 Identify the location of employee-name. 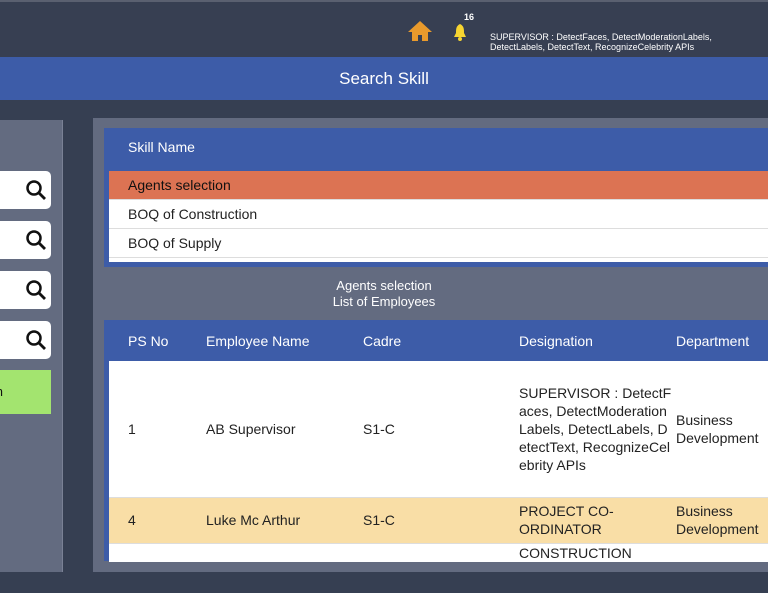
(284, 552).